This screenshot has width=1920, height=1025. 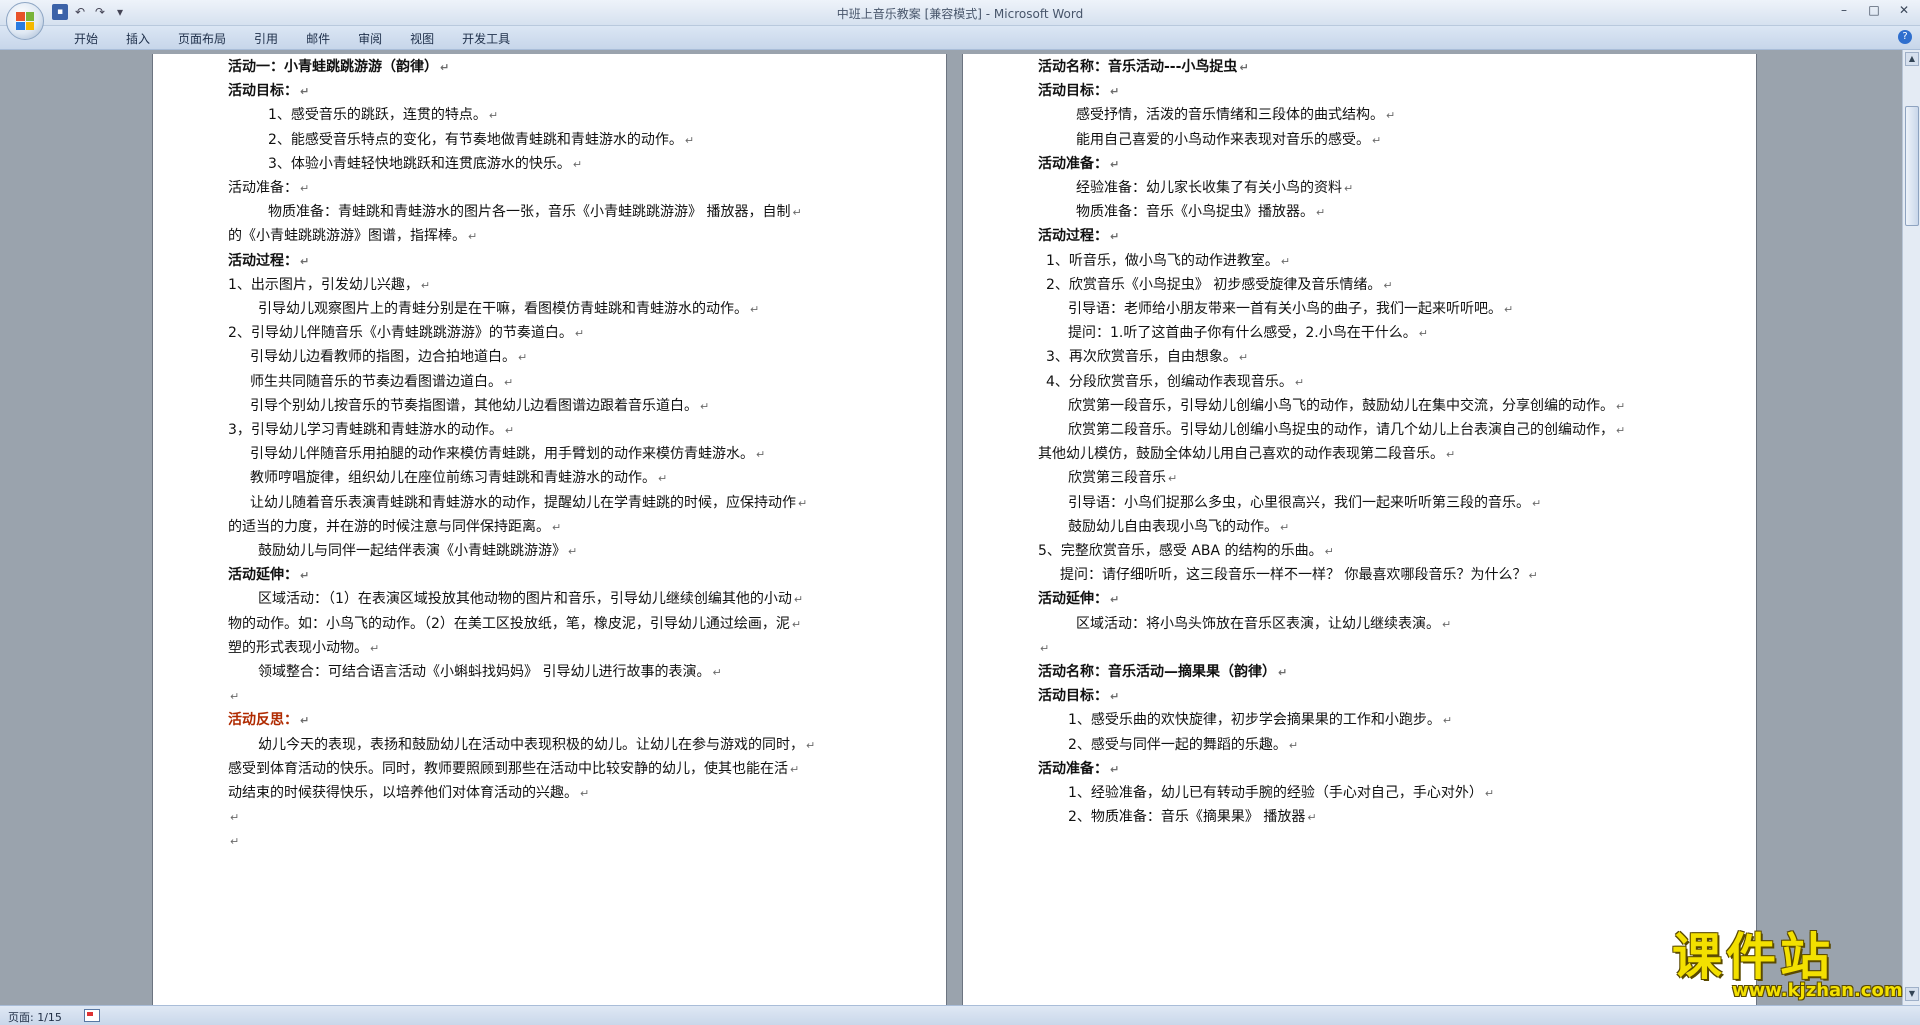 What do you see at coordinates (35, 1017) in the screenshot?
I see `page-count: 页面: 1/15` at bounding box center [35, 1017].